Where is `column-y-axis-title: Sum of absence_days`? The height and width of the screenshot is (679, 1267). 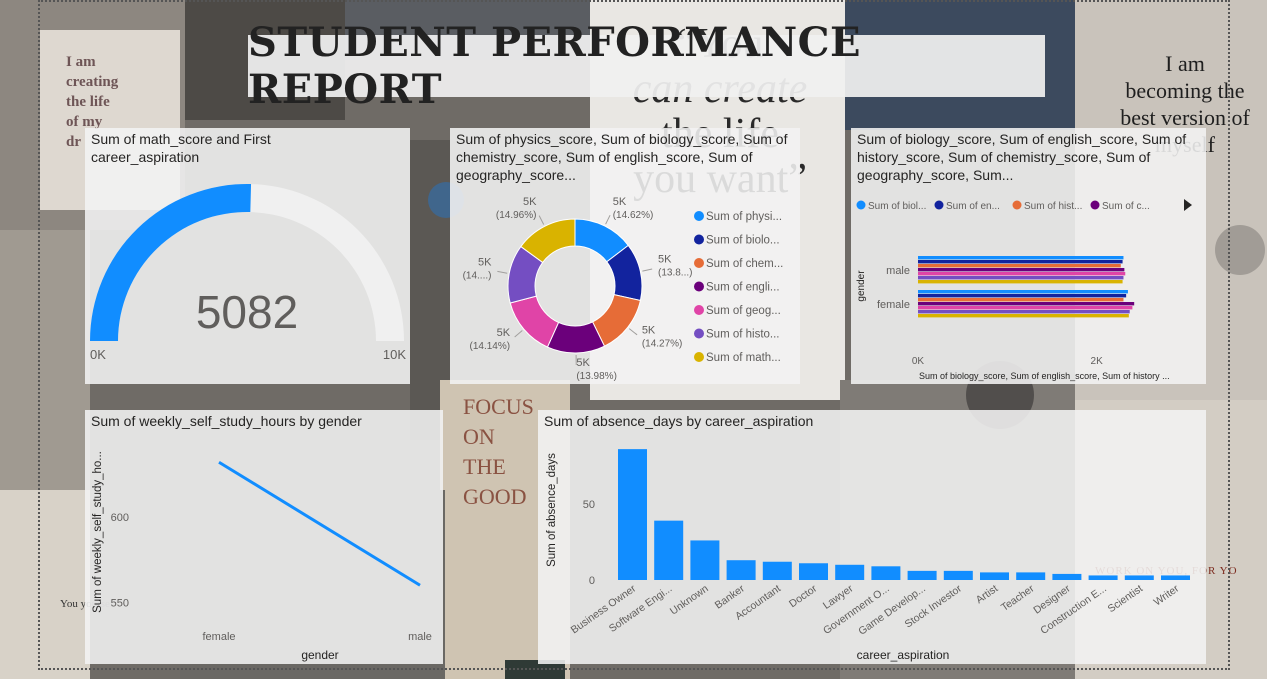
column-y-axis-title: Sum of absence_days is located at coordinates (552, 510).